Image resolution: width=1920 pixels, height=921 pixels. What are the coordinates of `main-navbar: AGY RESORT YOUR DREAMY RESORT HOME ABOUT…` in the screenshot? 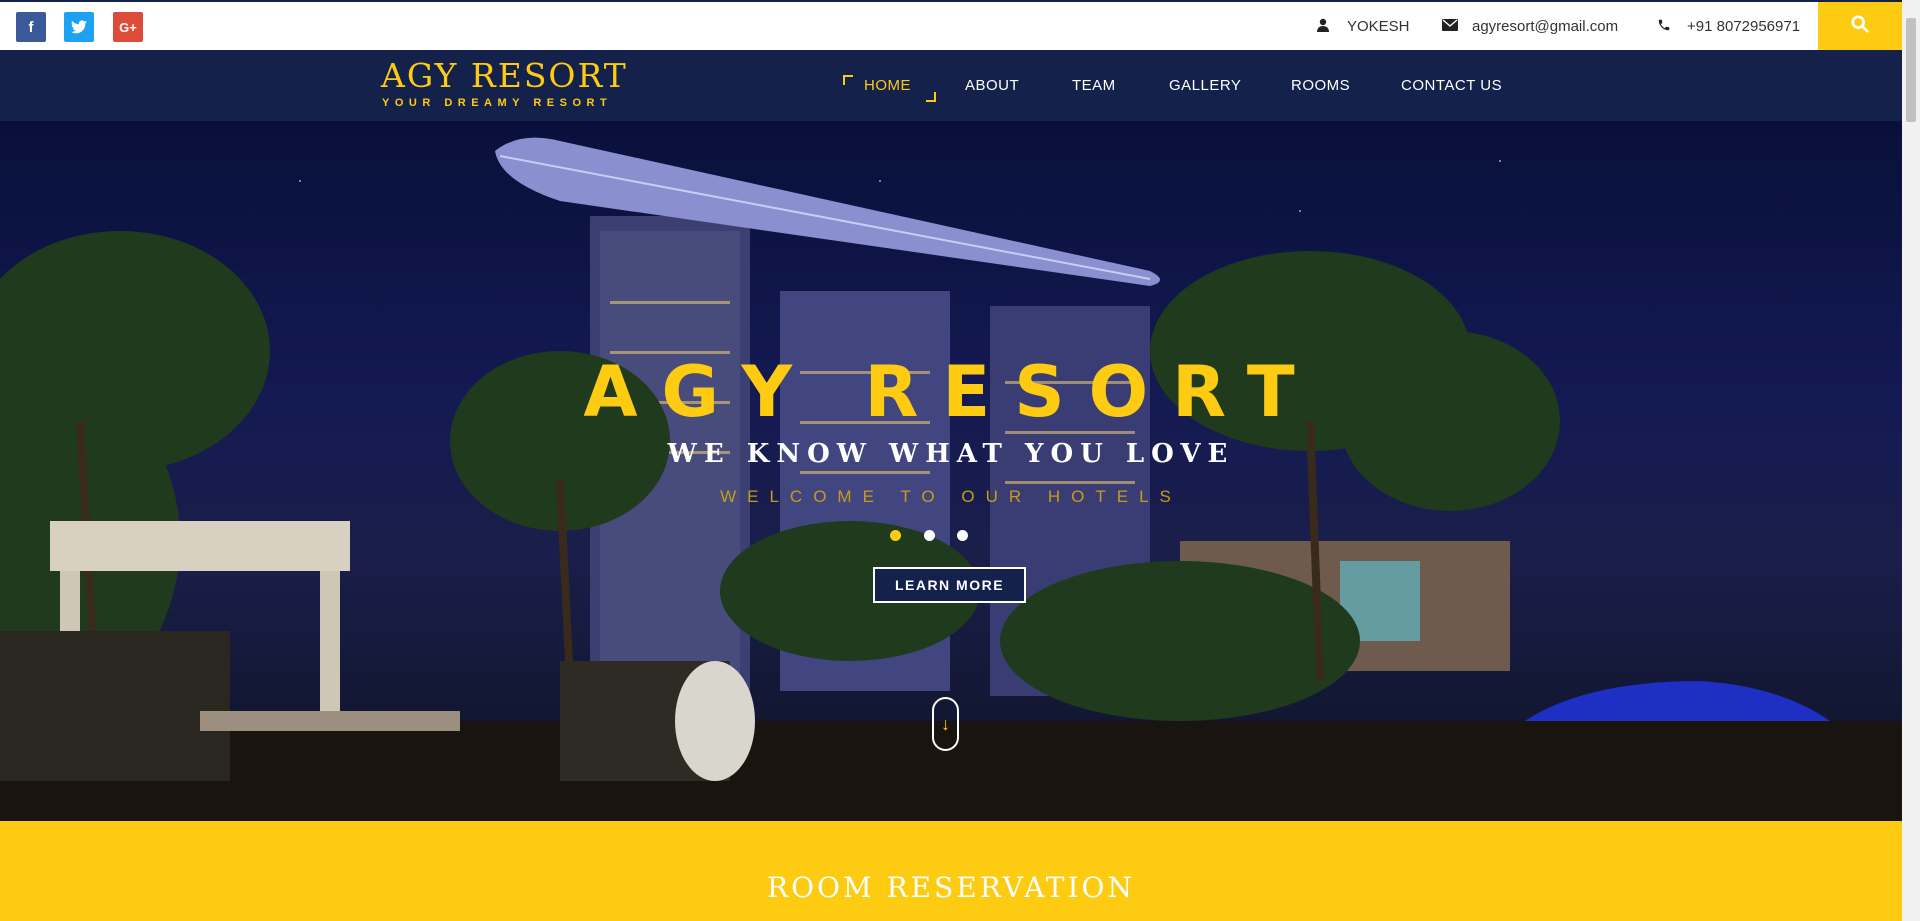 It's located at (951, 85).